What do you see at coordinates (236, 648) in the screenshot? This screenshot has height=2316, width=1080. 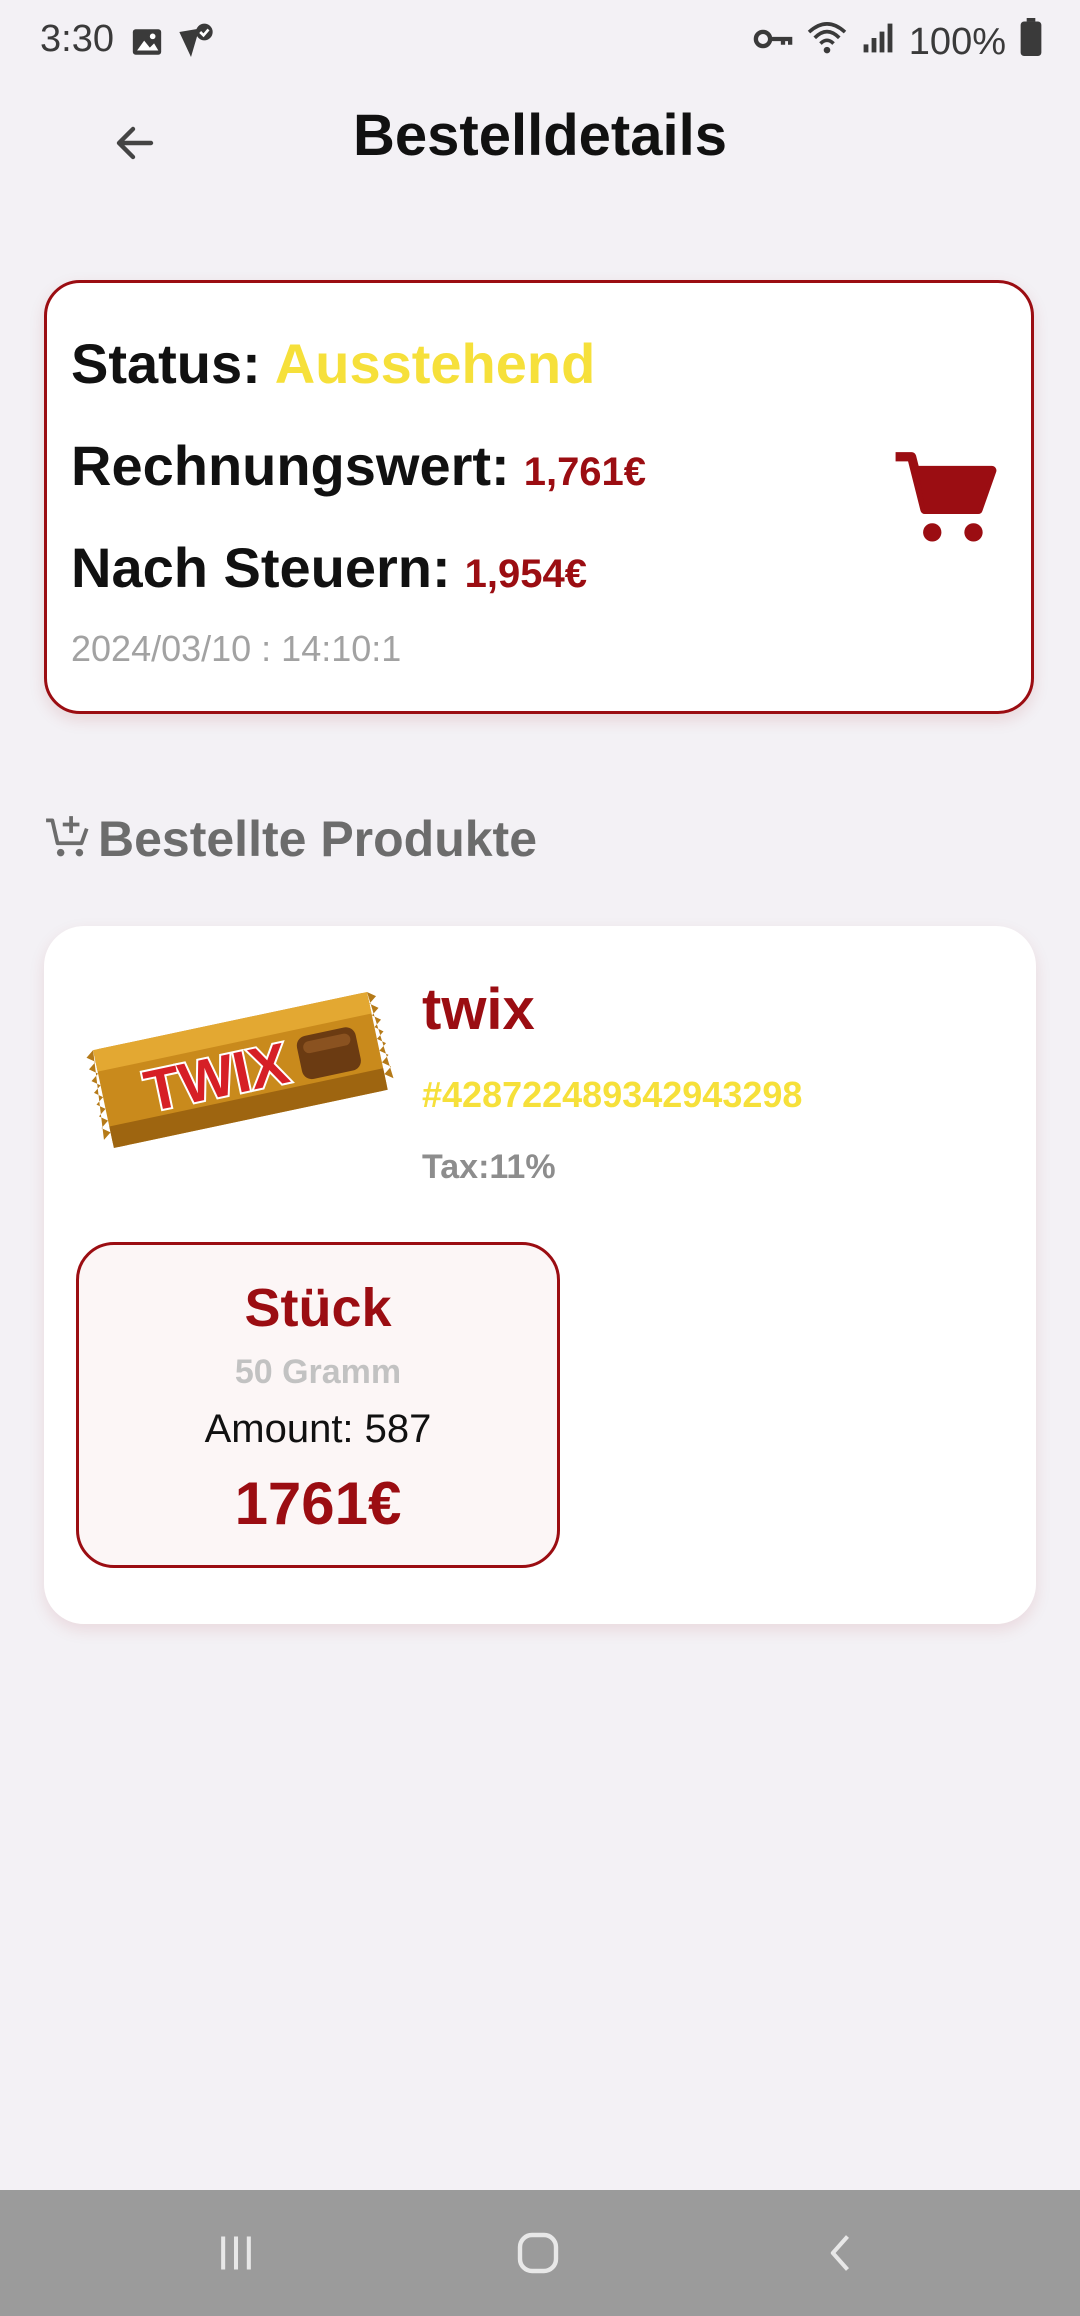 I see `order-datetime: 2024/03/10 : 14:10:1` at bounding box center [236, 648].